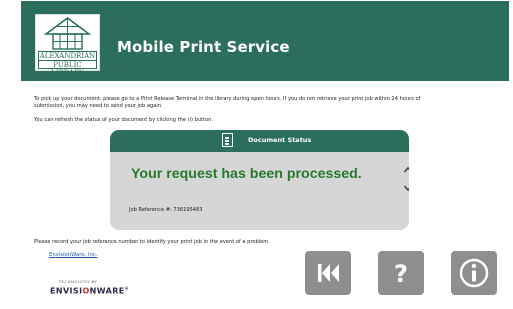 The height and width of the screenshot is (309, 513). What do you see at coordinates (67, 68) in the screenshot?
I see `logo-text-line2: PUBLIC LIBRARY` at bounding box center [67, 68].